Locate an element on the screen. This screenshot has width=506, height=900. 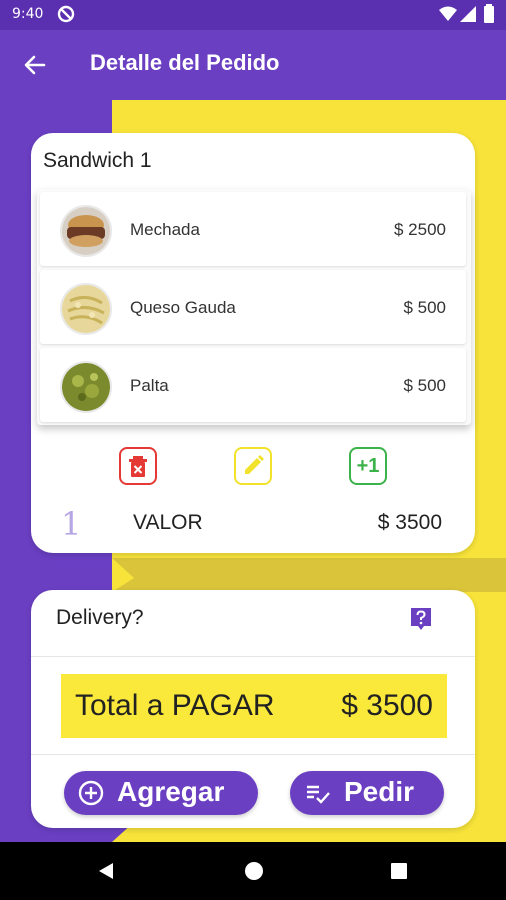
status-time: 9:40 is located at coordinates (28, 14).